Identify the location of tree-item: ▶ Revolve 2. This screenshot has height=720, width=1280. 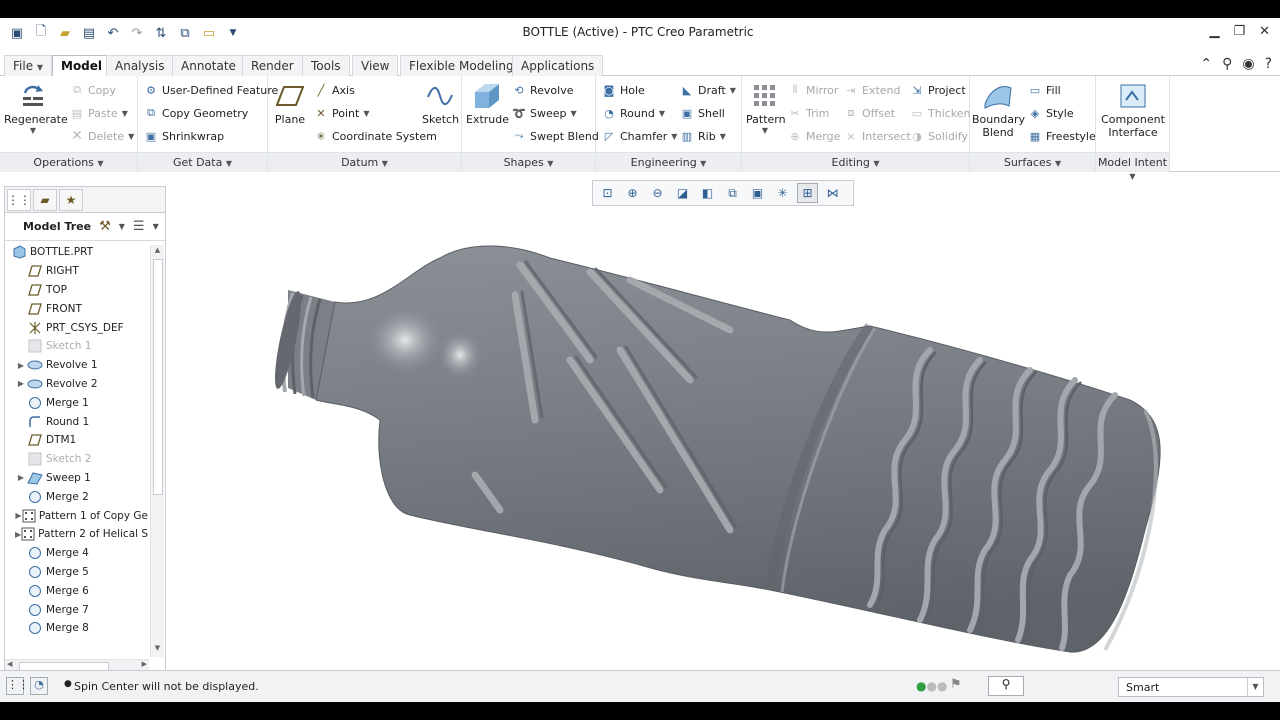
(76, 384).